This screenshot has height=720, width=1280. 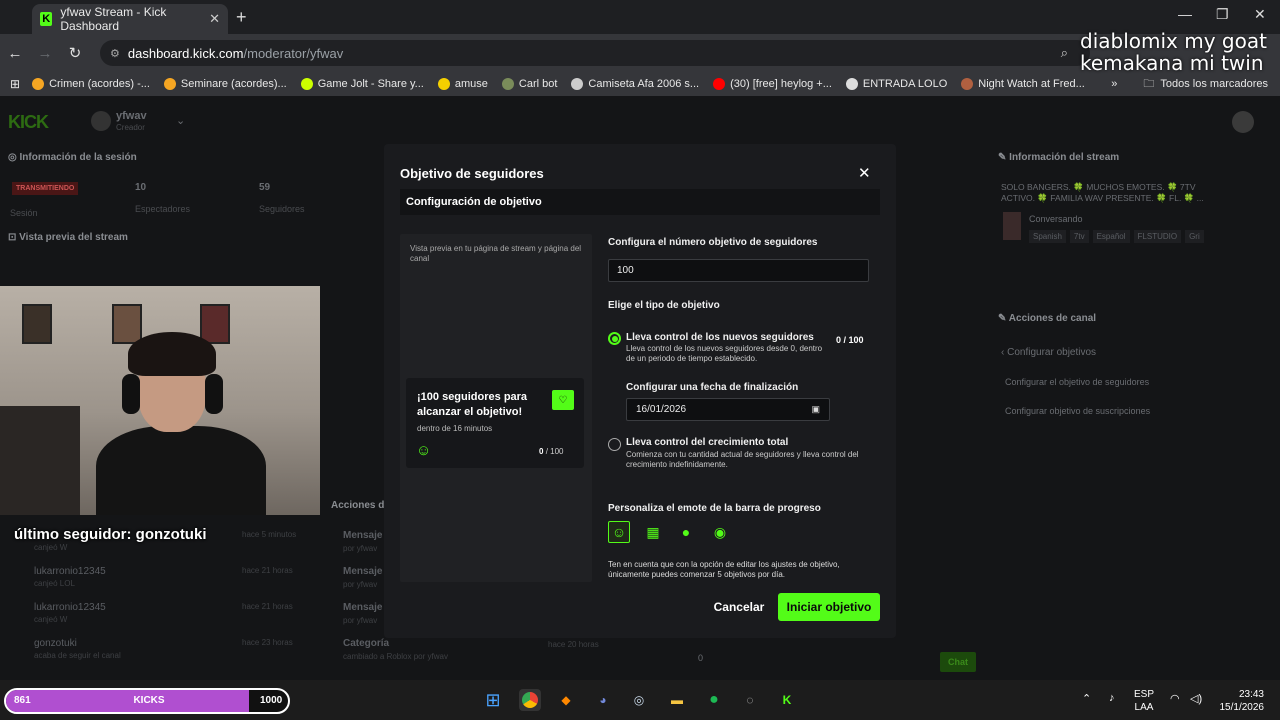 What do you see at coordinates (1260, 14) in the screenshot?
I see `close-window-icon: ✕` at bounding box center [1260, 14].